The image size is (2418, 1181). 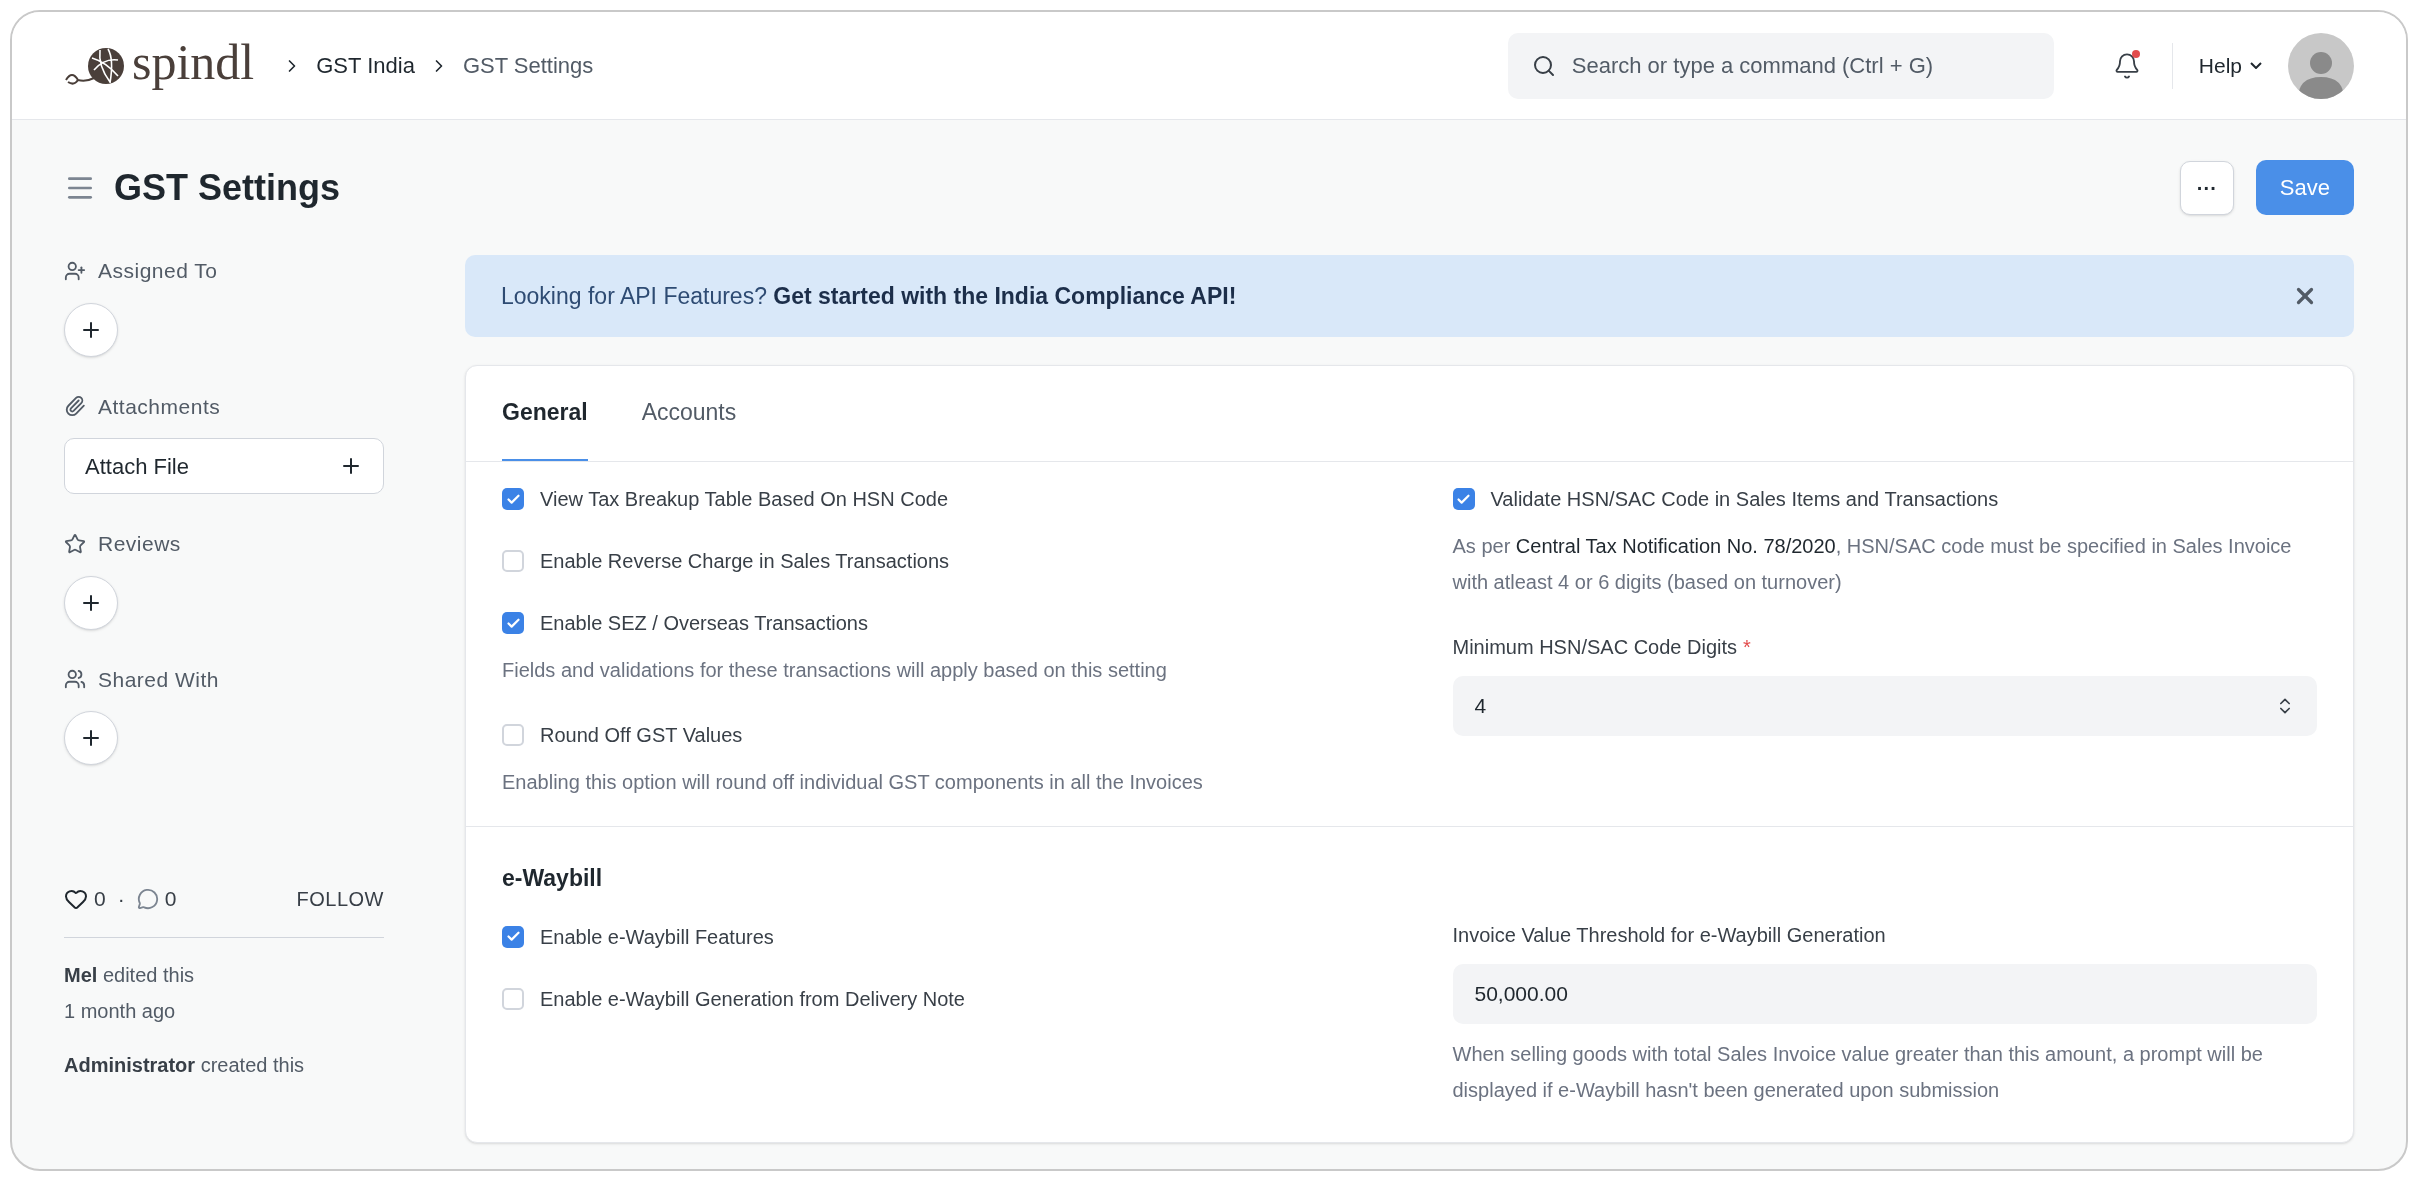 I want to click on tab: General, so click(x=545, y=427).